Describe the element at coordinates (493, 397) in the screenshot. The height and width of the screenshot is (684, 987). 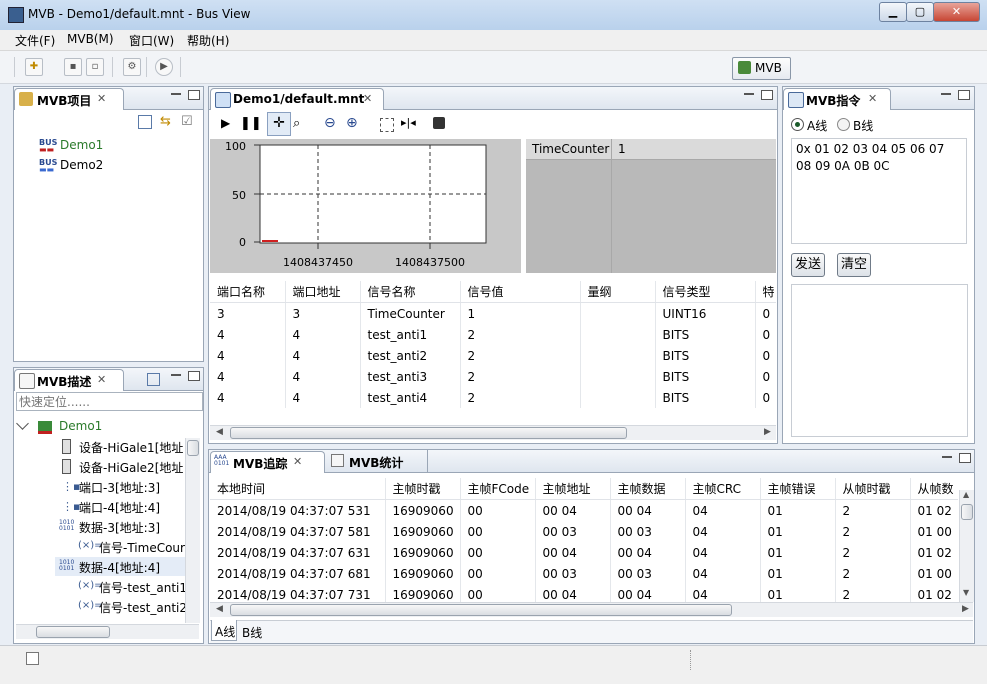
I see `signal-row: 4 4 test_anti4 2 BITS 0` at that location.